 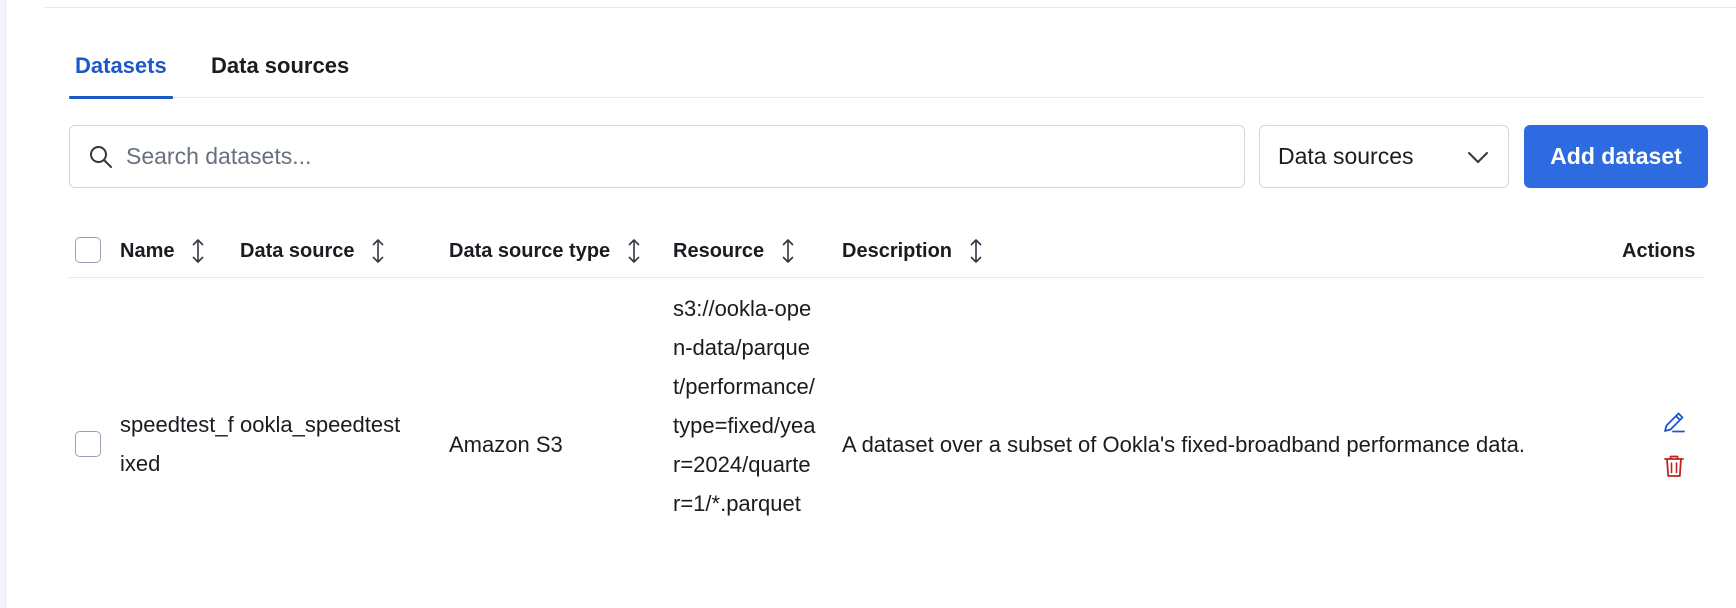 What do you see at coordinates (121, 72) in the screenshot?
I see `tab-datasets: Datasets` at bounding box center [121, 72].